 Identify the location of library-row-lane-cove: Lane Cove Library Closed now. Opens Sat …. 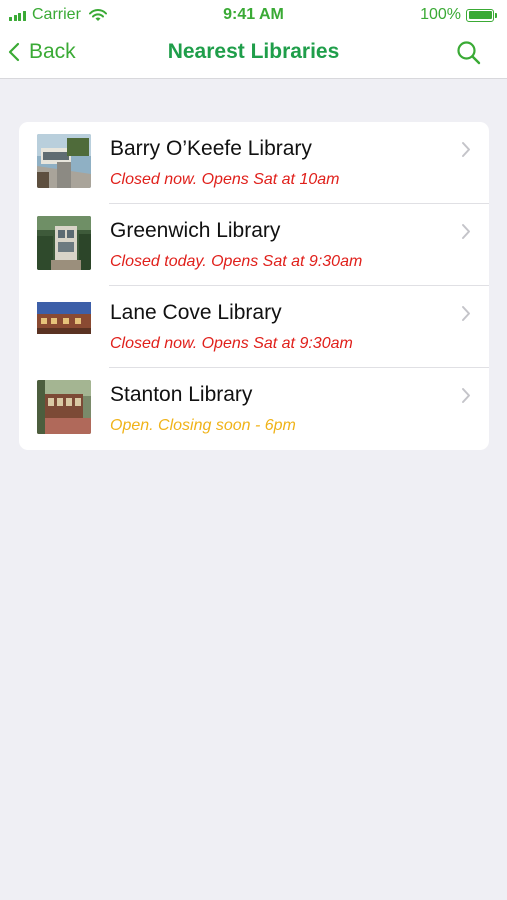
(254, 327).